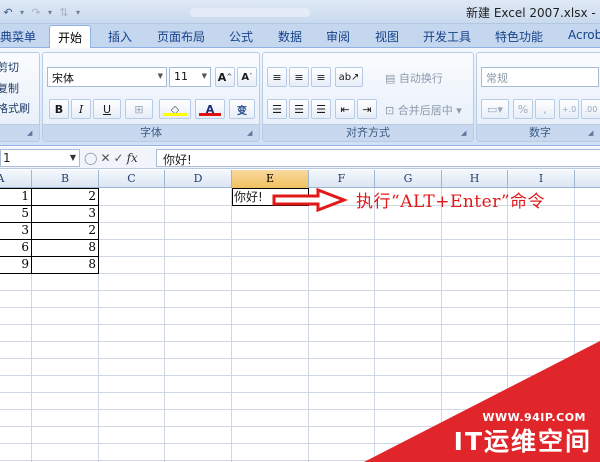  Describe the element at coordinates (22, 12) in the screenshot. I see `undo-dropdown-icon: ▾` at that location.